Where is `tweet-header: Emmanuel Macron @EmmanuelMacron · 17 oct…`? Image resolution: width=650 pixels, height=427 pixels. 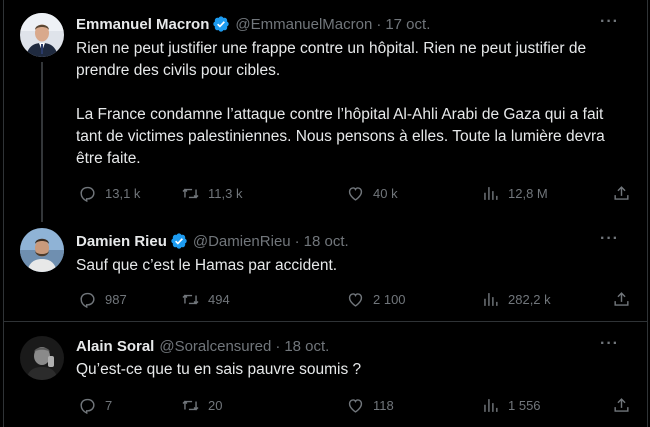 tweet-header: Emmanuel Macron @EmmanuelMacron · 17 oct… is located at coordinates (353, 24).